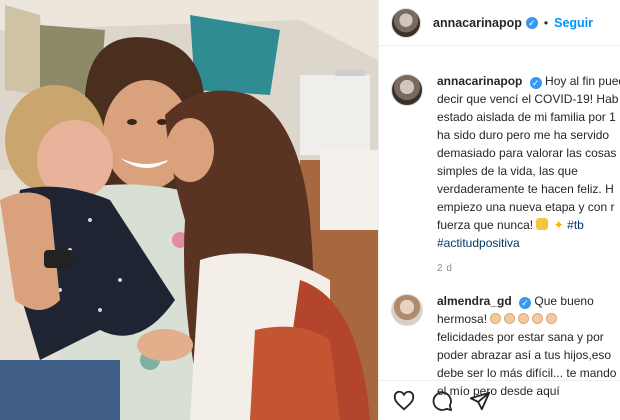 The image size is (620, 420). Describe the element at coordinates (407, 90) in the screenshot. I see `caption-avatar` at that location.